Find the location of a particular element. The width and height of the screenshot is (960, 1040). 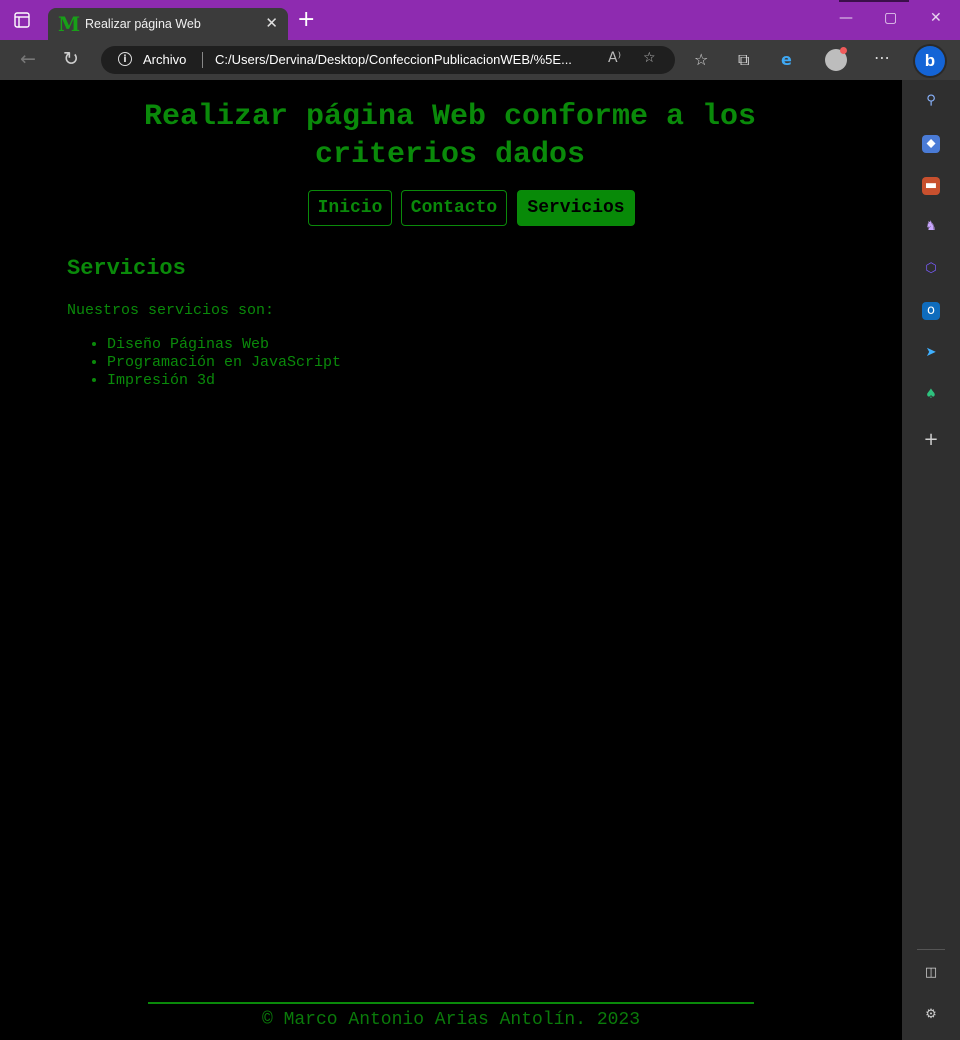

read-aloud-icon: A⁾ is located at coordinates (614, 58).